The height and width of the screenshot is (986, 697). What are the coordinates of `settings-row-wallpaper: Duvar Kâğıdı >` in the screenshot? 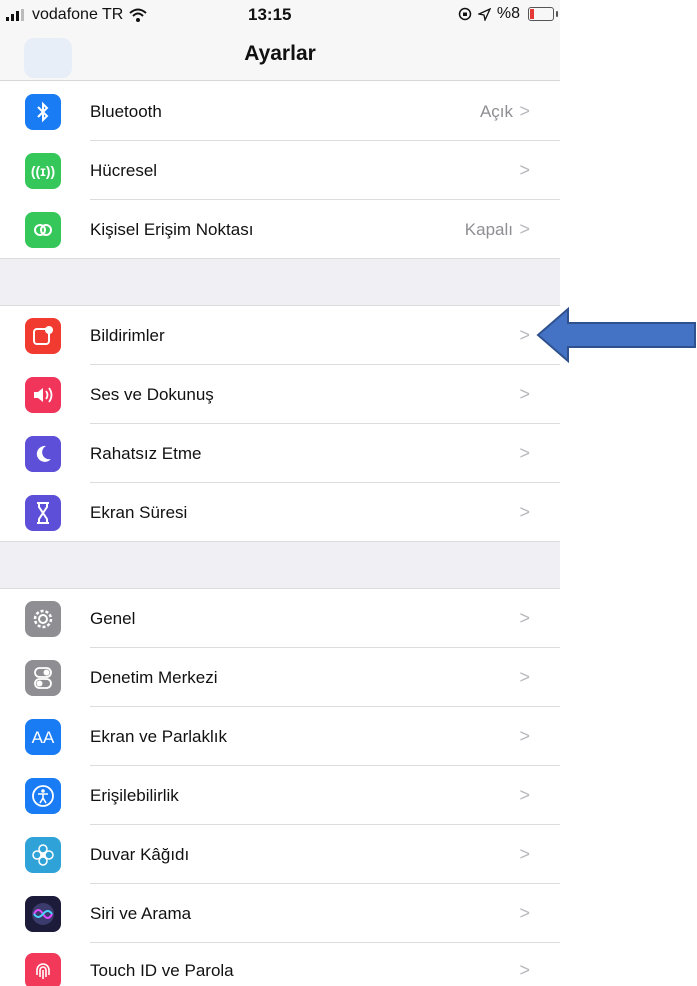 It's located at (280, 854).